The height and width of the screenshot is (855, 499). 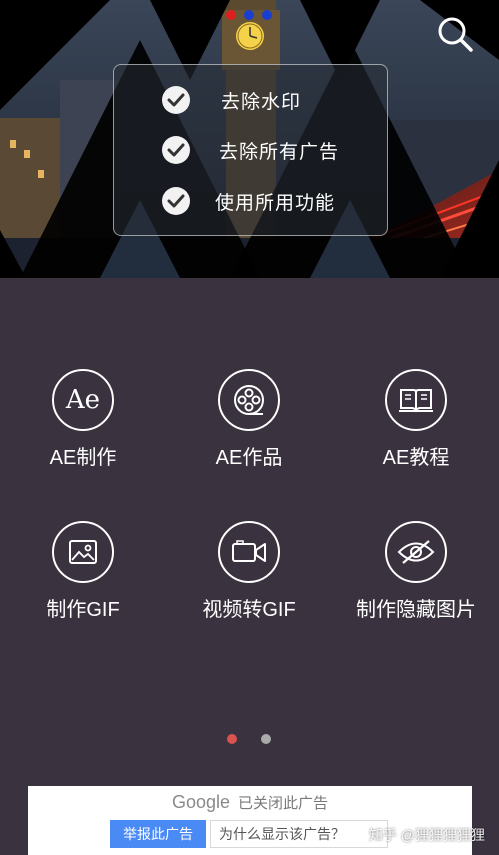 I want to click on tool-ae-works: AE作品, so click(x=249, y=419).